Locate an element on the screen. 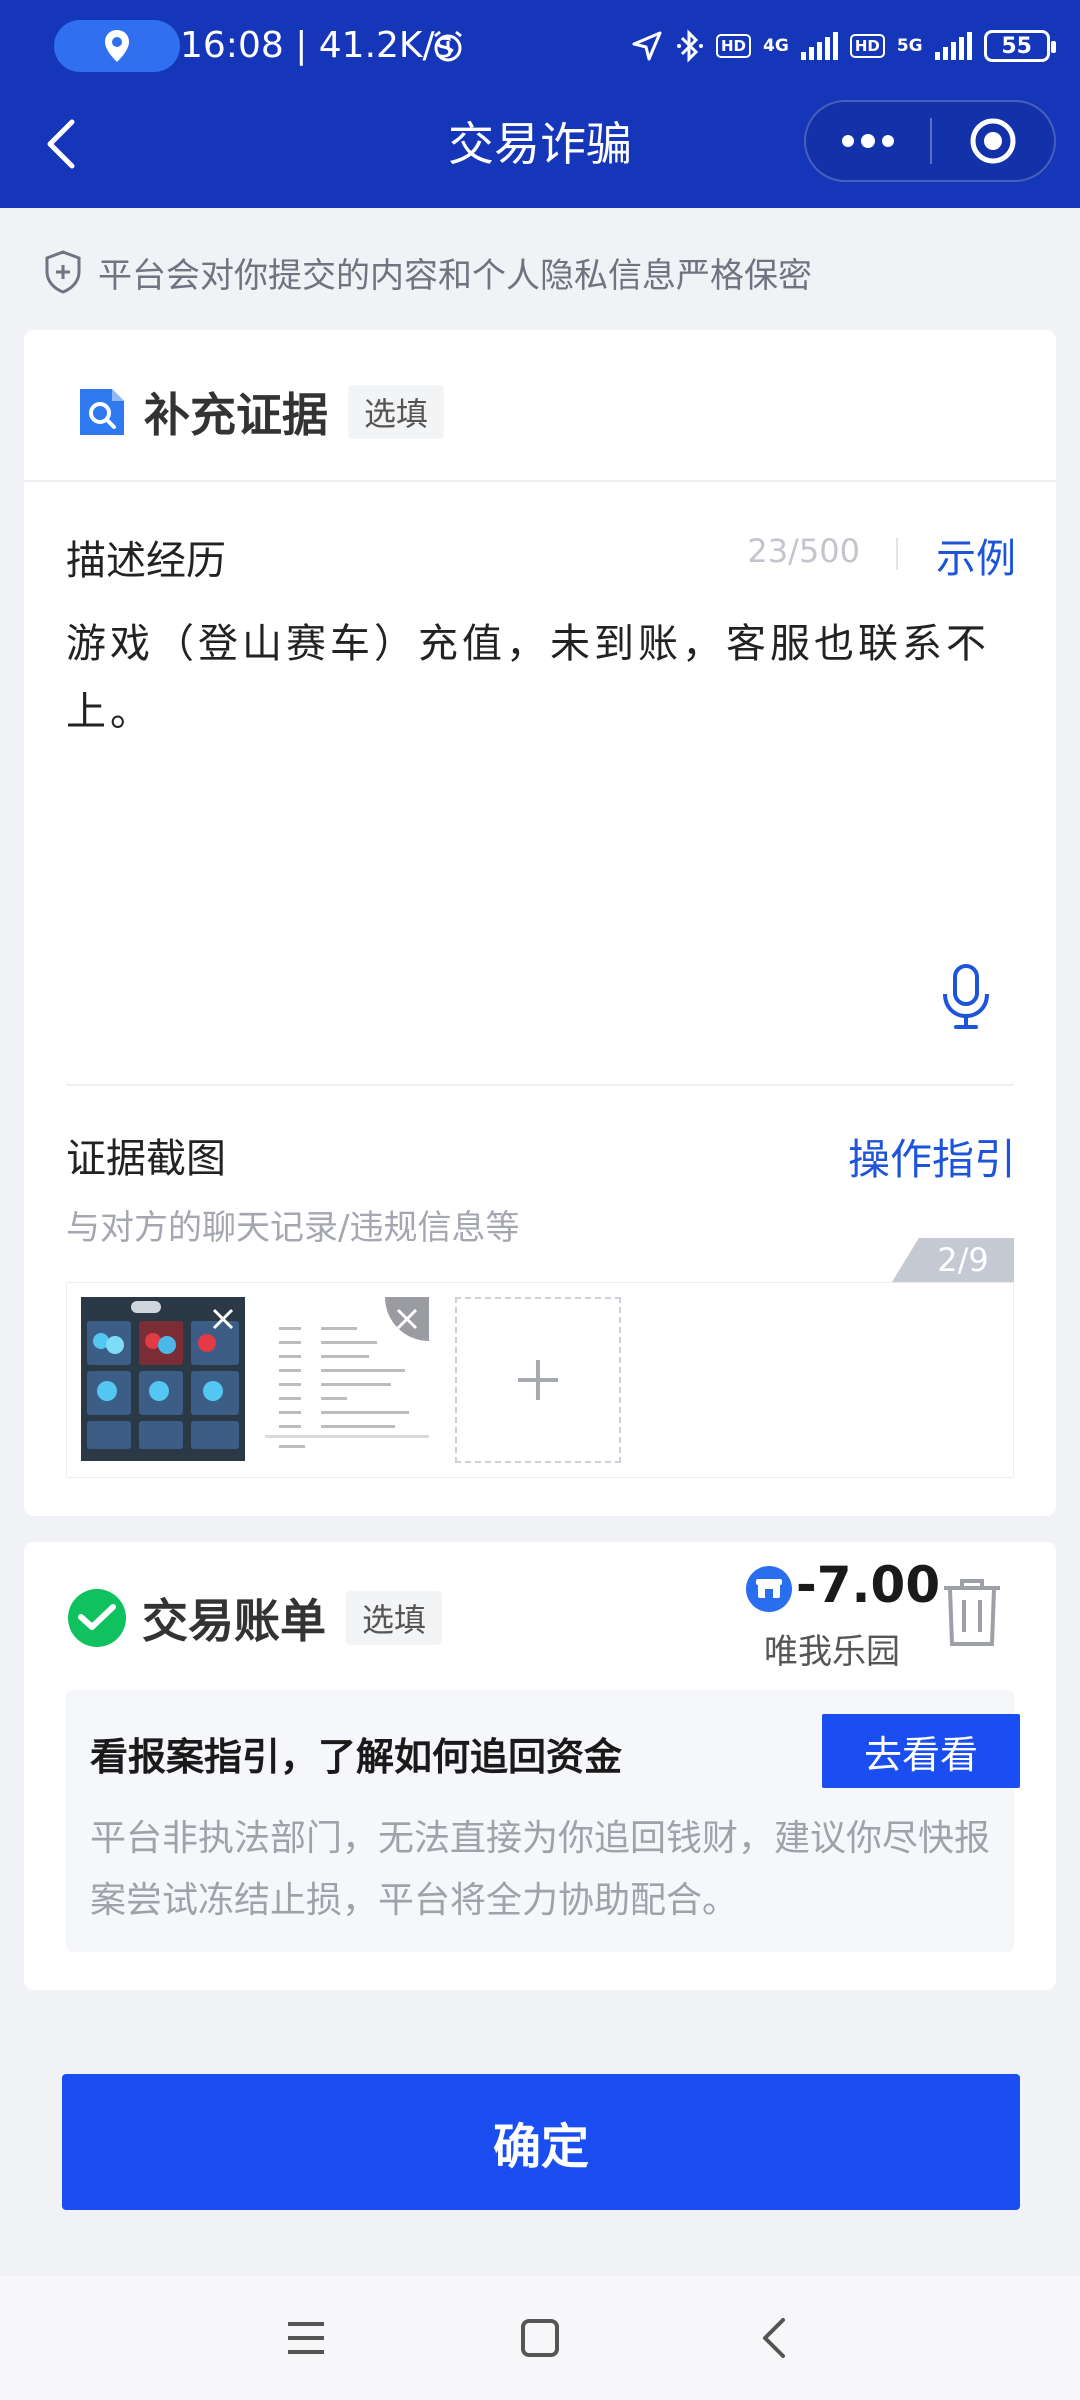 The height and width of the screenshot is (2400, 1080). system-navigation-bar is located at coordinates (540, 2338).